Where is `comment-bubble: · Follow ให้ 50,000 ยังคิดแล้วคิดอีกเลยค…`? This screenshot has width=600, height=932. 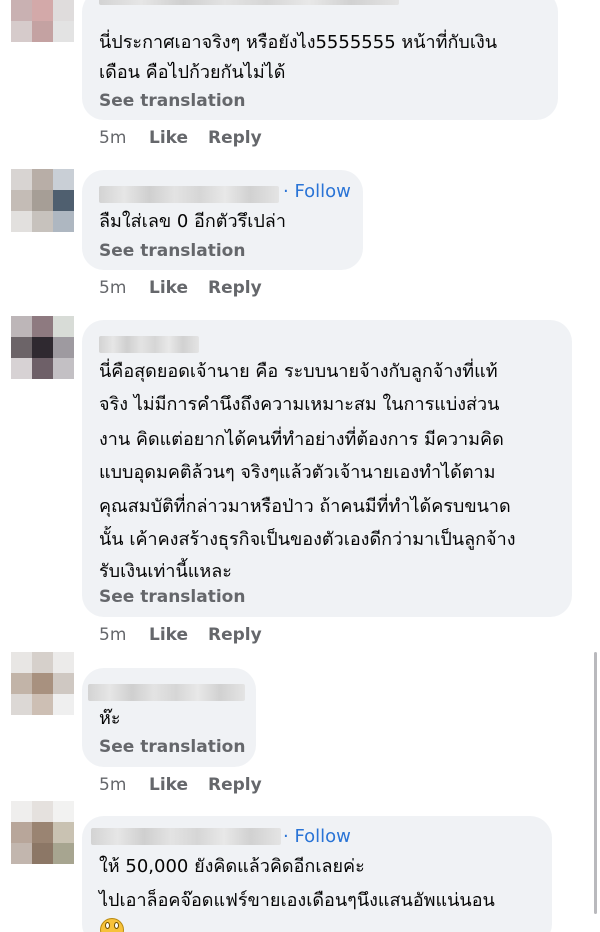 comment-bubble: · Follow ให้ 50,000 ยังคิดแล้วคิดอีกเลยค… is located at coordinates (317, 874).